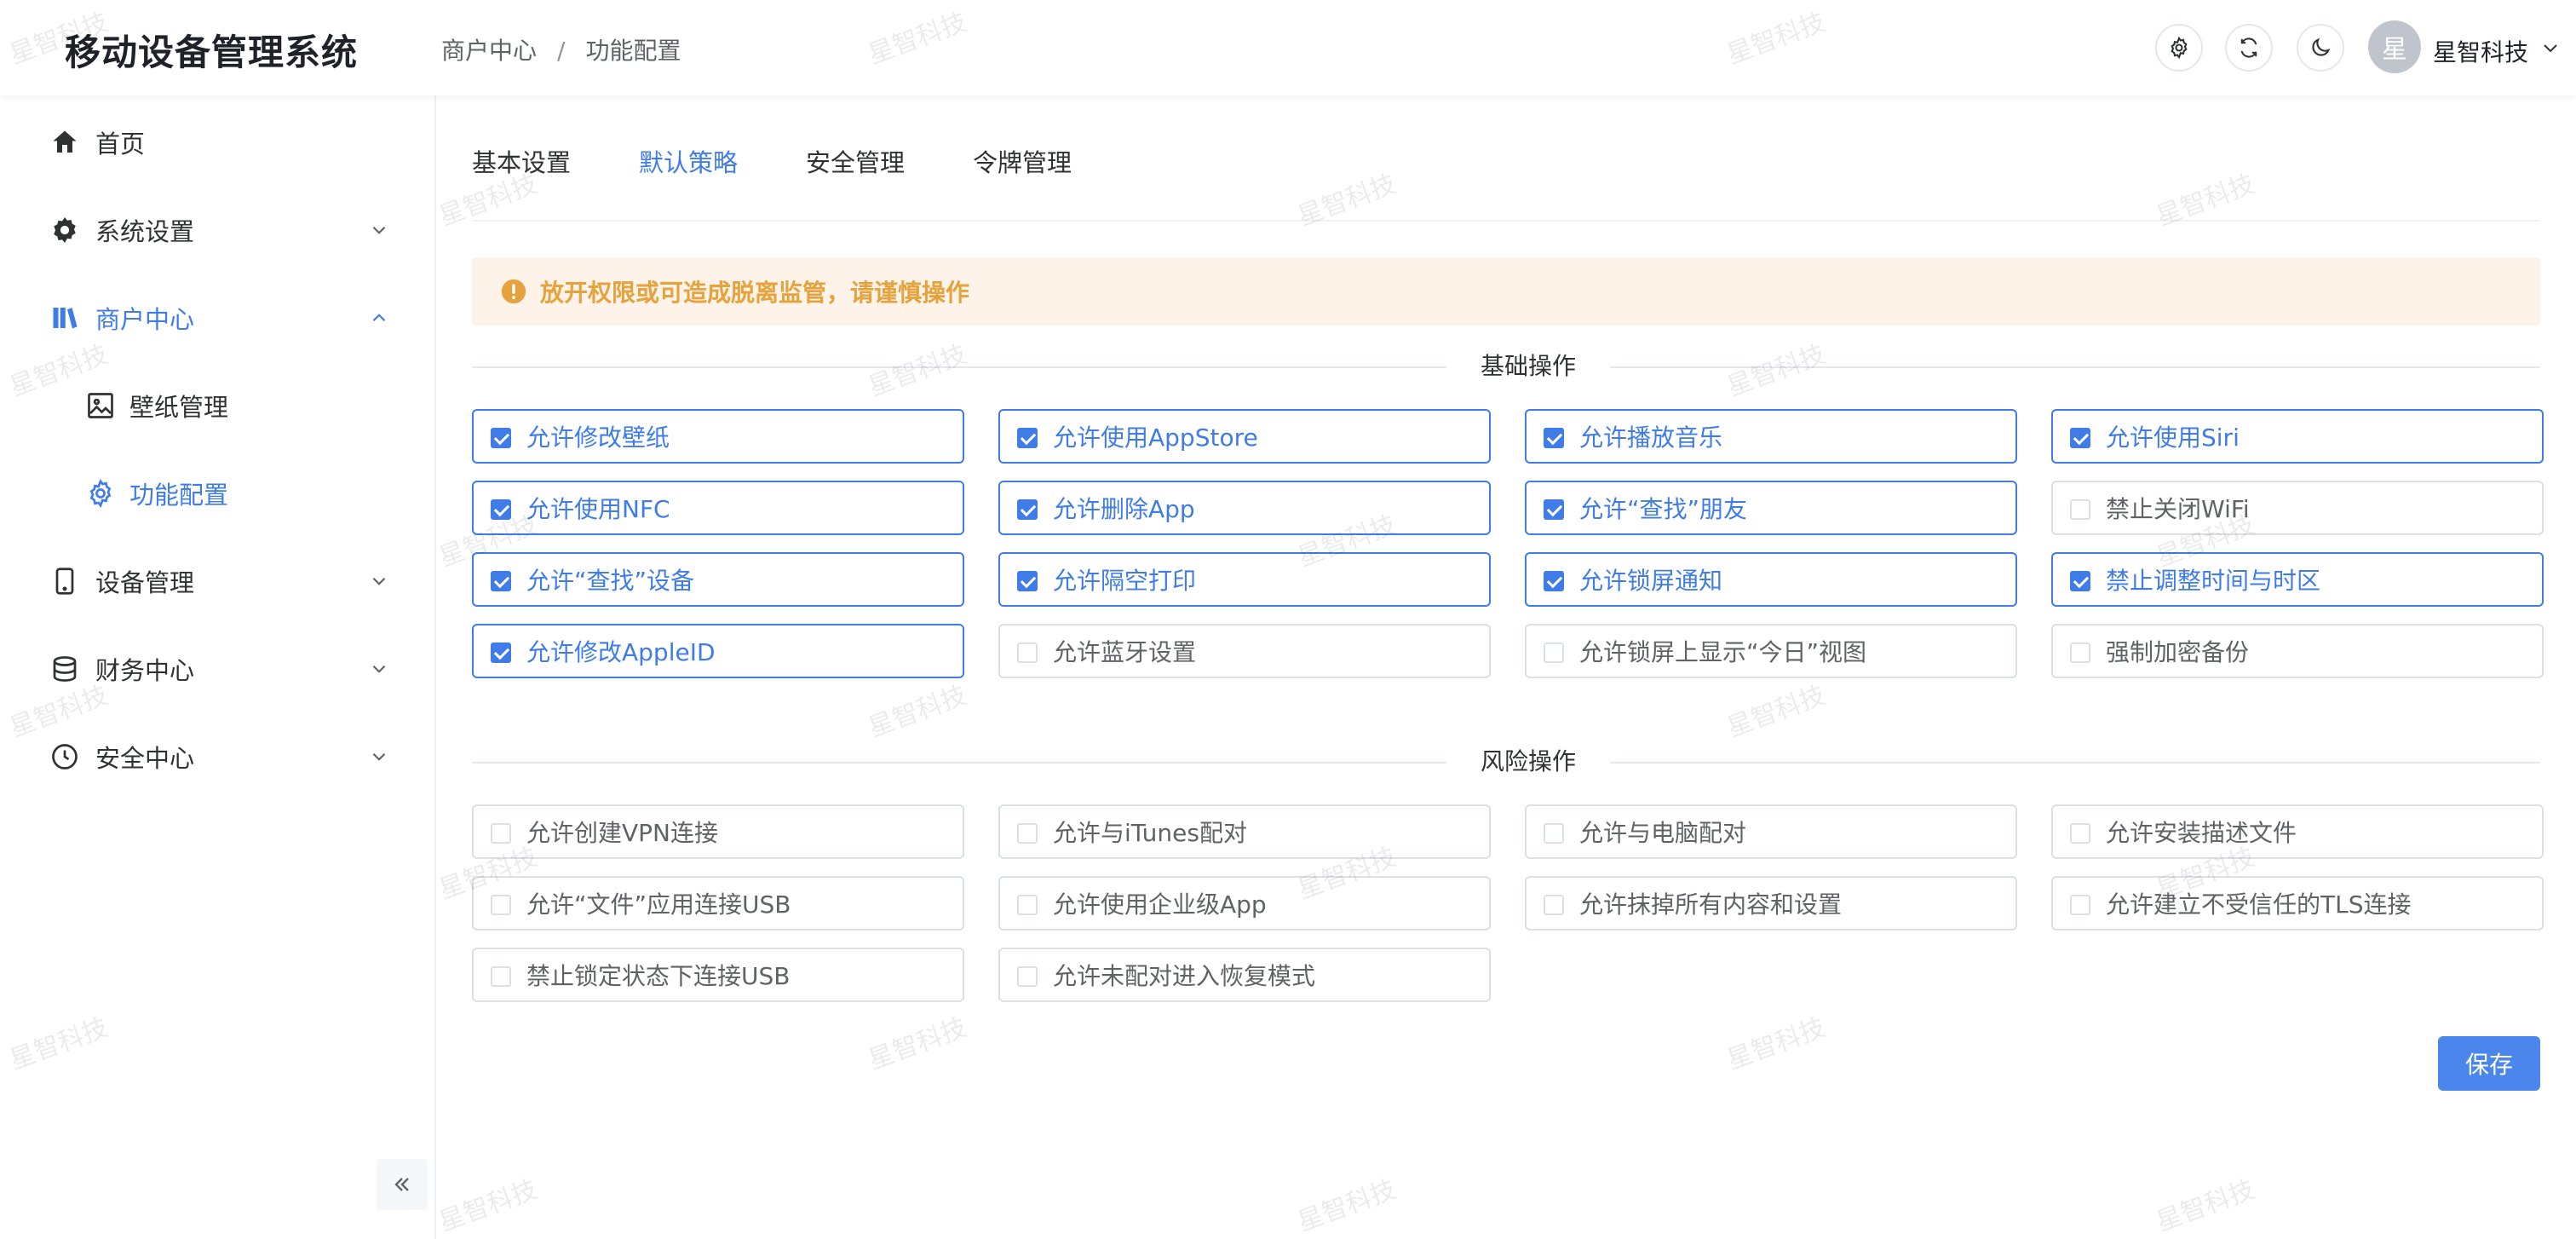 The width and height of the screenshot is (2576, 1239). I want to click on policy-checkbox: 允许抹掉所有内容和设置, so click(1771, 903).